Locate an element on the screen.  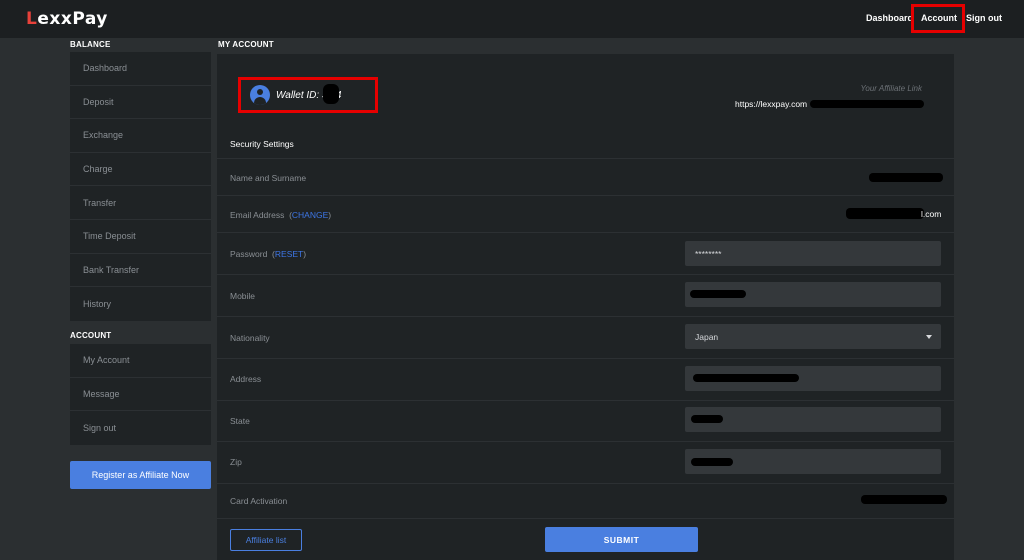
affiliate-link-redaction is located at coordinates (867, 104).